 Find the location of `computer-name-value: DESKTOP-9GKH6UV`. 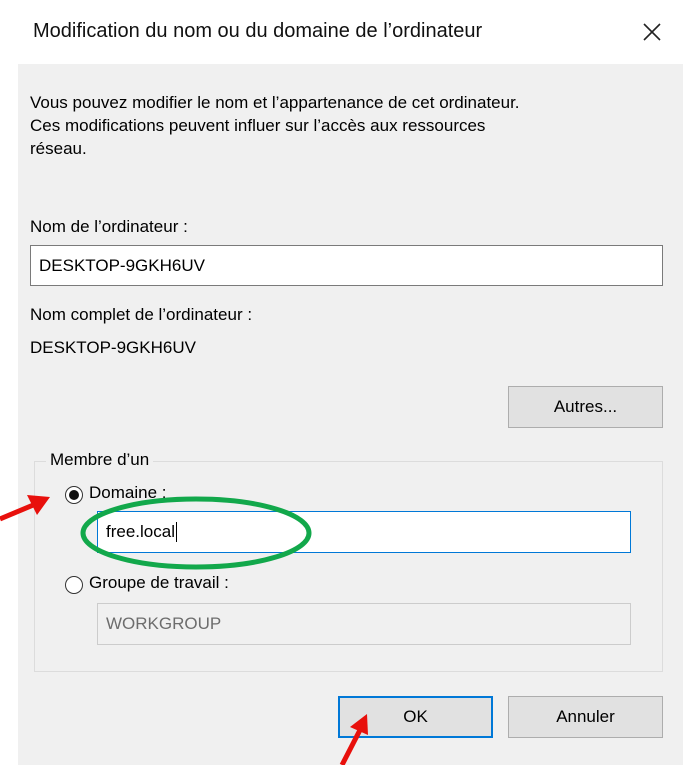

computer-name-value: DESKTOP-9GKH6UV is located at coordinates (122, 265).